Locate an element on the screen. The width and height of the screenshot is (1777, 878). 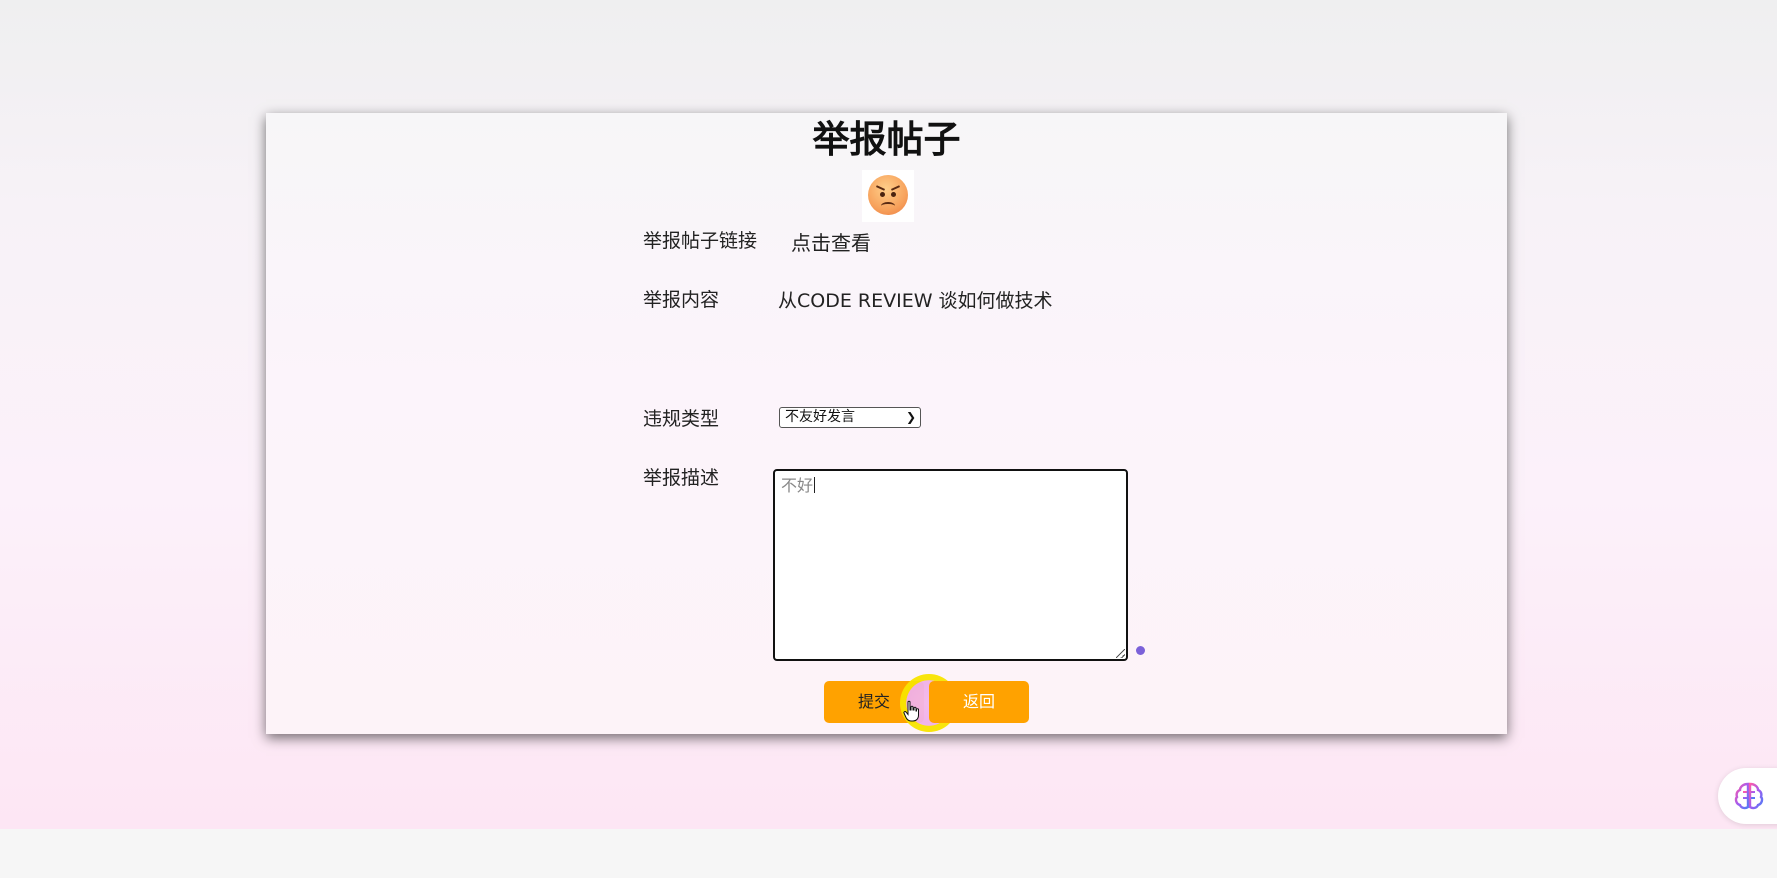
content-label: 举报内容 is located at coordinates (681, 300).